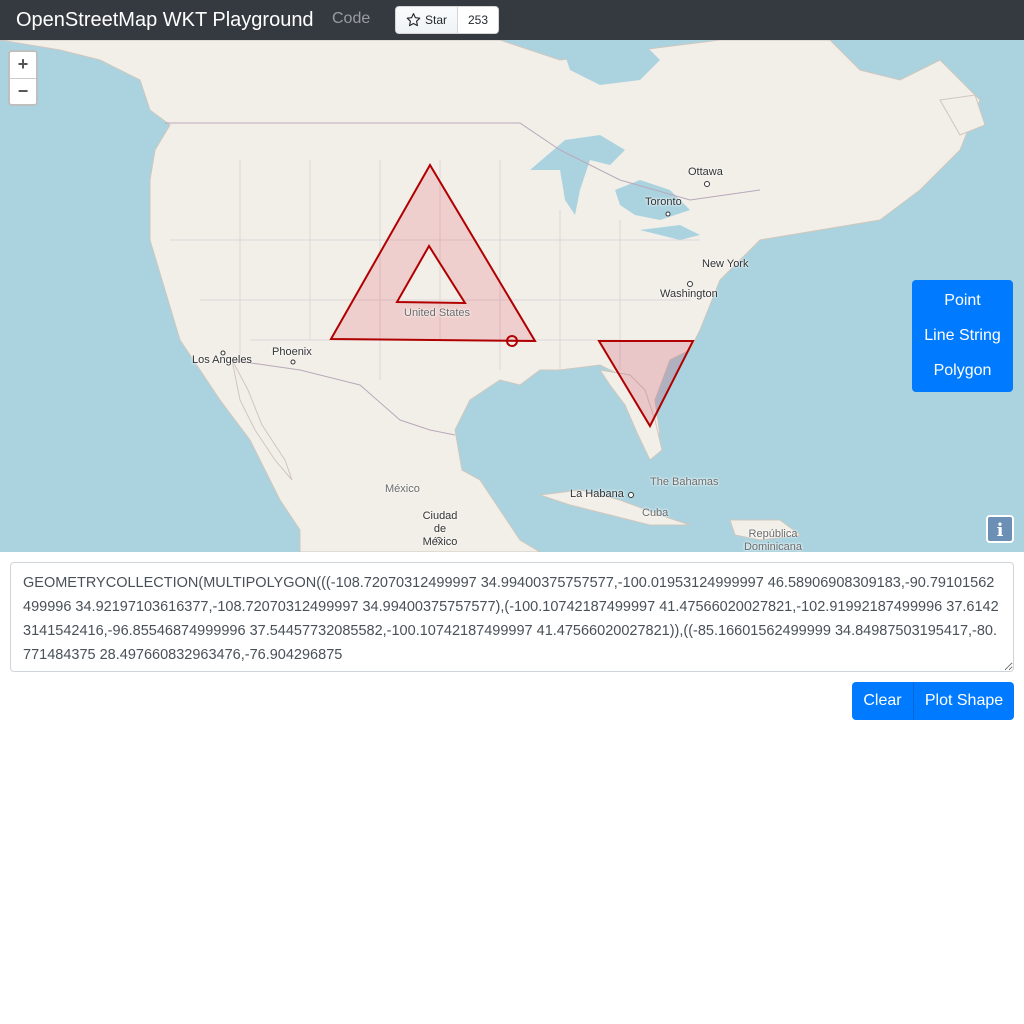 The height and width of the screenshot is (1024, 1024). I want to click on label-phoenix: Phoenix, so click(292, 352).